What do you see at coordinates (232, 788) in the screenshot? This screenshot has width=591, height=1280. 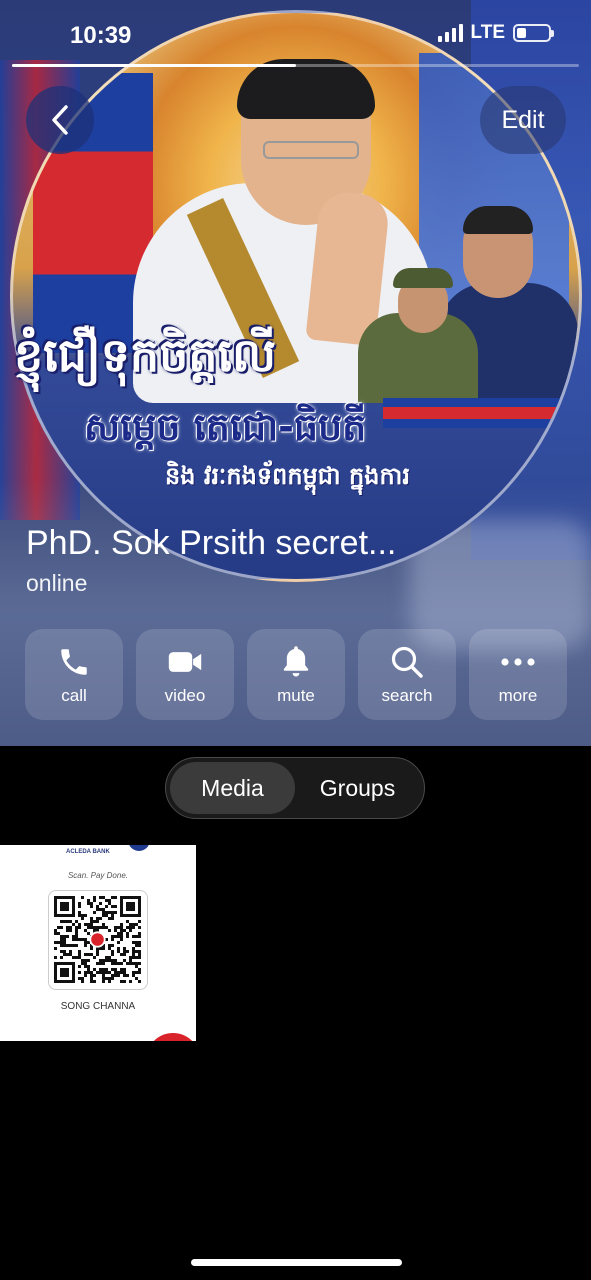 I see `tab-media: Media` at bounding box center [232, 788].